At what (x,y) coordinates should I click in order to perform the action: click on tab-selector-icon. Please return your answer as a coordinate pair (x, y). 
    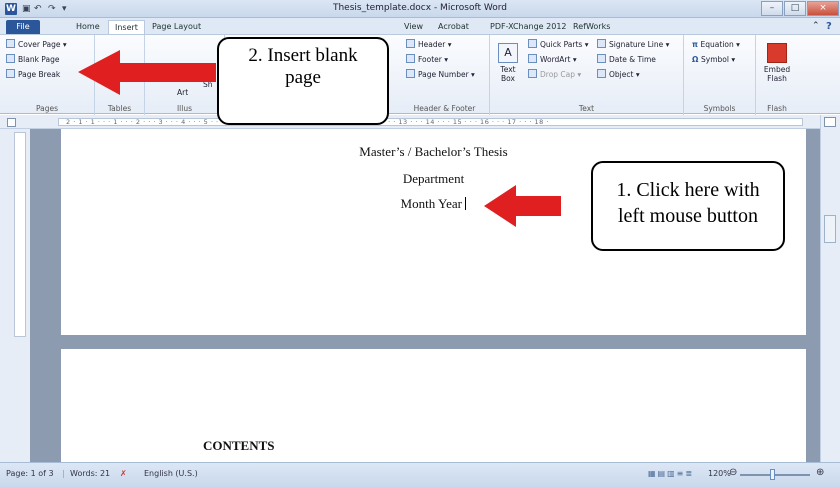
    Looking at the image, I should click on (11, 122).